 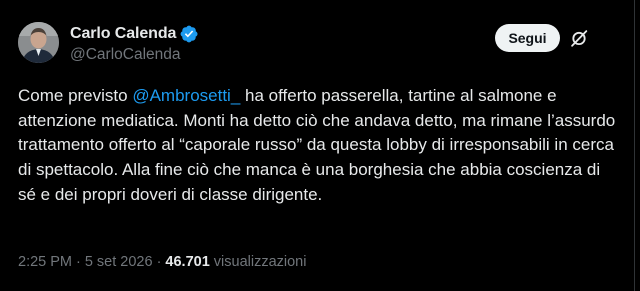 I want to click on author-handle: @CarloCalenda, so click(x=125, y=55).